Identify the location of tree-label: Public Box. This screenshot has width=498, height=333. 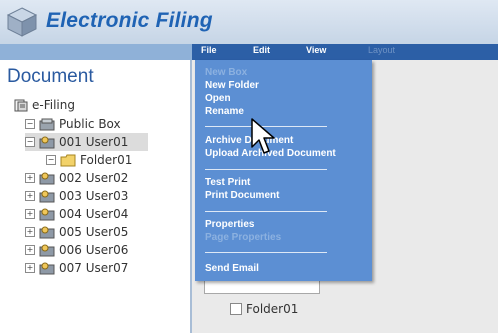
(90, 124).